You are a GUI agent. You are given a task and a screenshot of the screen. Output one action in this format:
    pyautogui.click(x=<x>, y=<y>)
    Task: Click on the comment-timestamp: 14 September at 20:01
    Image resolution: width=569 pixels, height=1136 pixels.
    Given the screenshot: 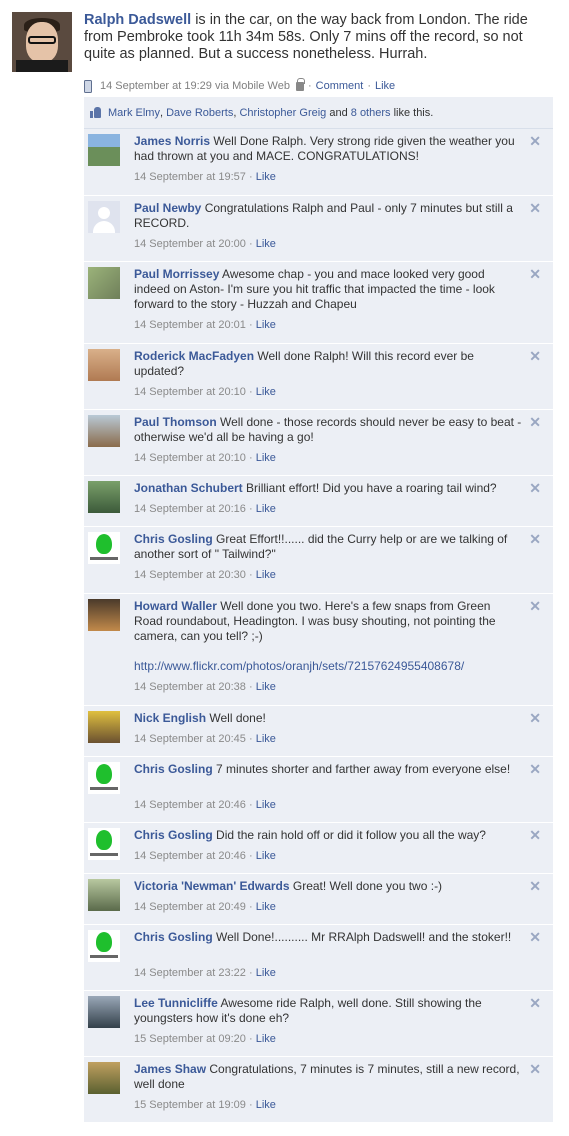 What is the action you would take?
    pyautogui.click(x=190, y=325)
    